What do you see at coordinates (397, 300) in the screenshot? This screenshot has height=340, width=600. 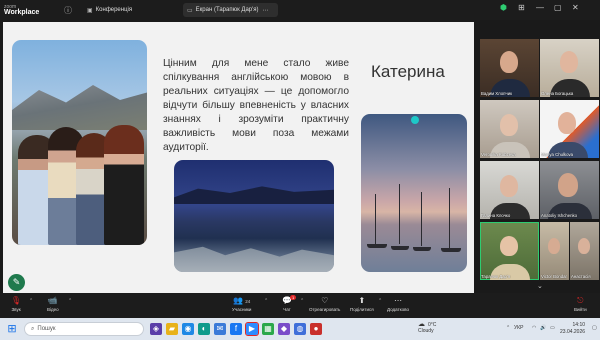 I see `more-icon: ⋯` at bounding box center [397, 300].